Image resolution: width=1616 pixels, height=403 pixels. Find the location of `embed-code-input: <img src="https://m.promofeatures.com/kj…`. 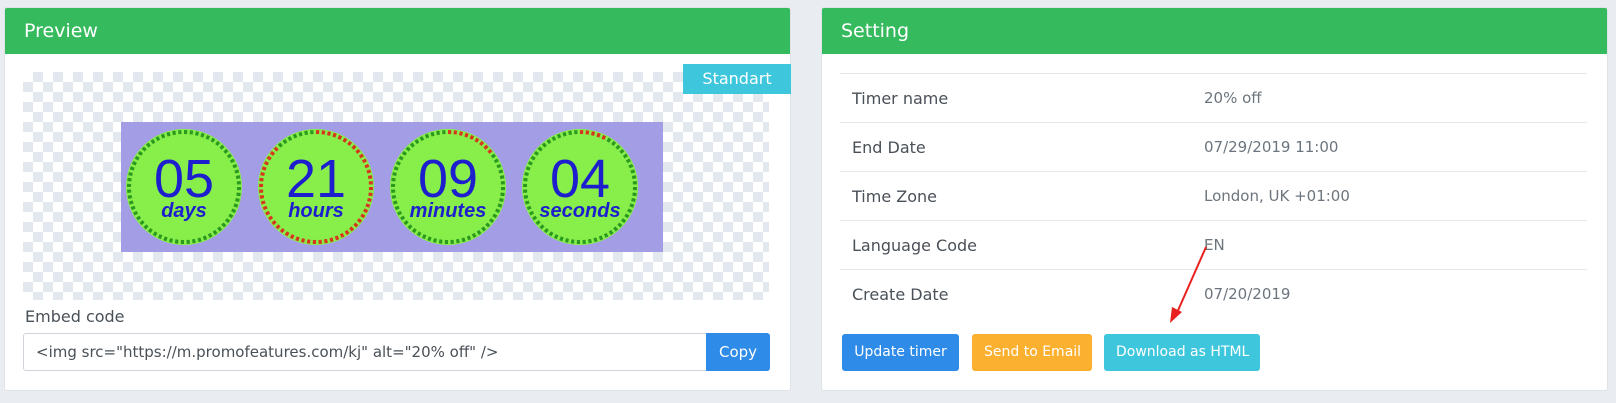

embed-code-input: <img src="https://m.promofeatures.com/kj… is located at coordinates (364, 352).